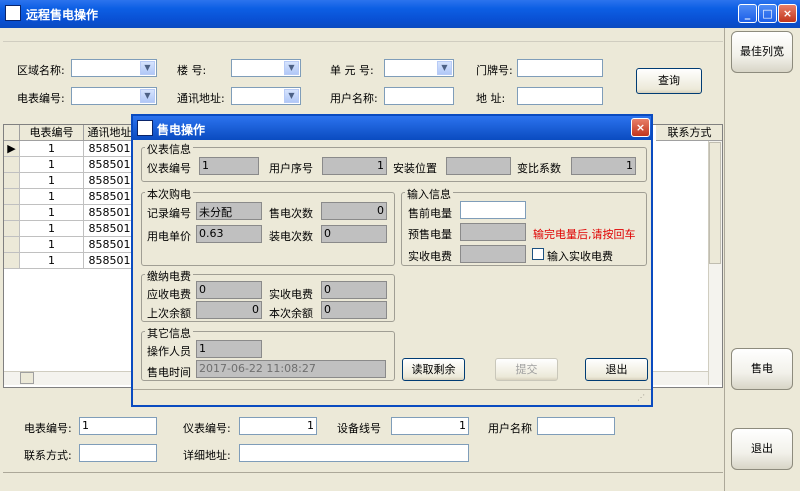  What do you see at coordinates (229, 310) in the screenshot?
I see `last-balance-field: 0` at bounding box center [229, 310].